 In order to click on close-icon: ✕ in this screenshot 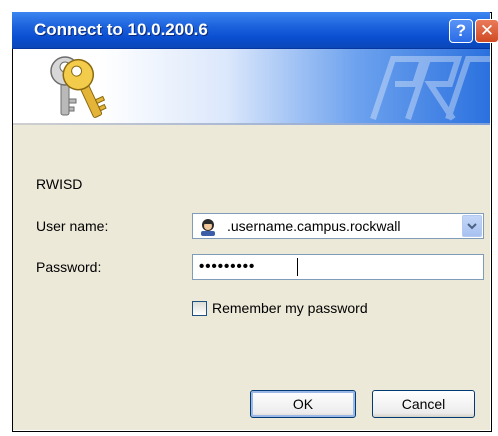, I will do `click(487, 30)`.